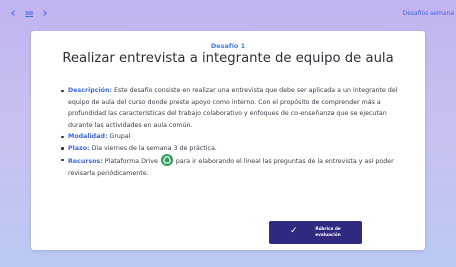  I want to click on top-bar: ‹ ≡ › Desafíos semana, so click(228, 15).